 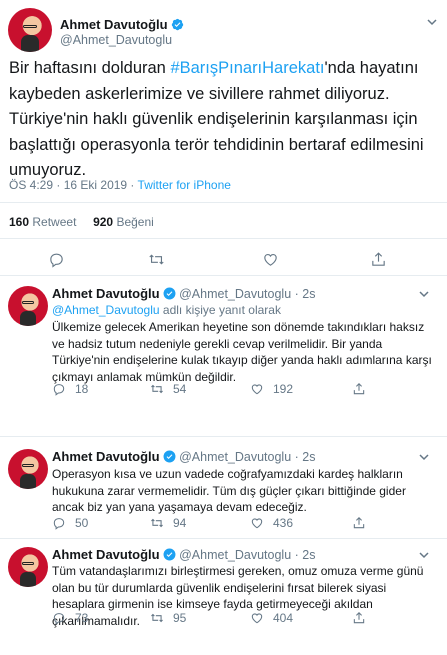 I want to click on reply-actions: 50 94 436, so click(x=242, y=525).